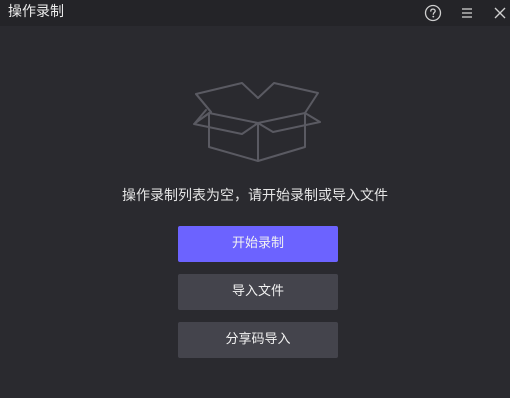  I want to click on empty-state-message: 操作录制列表为空，请开始录制或导入文件, so click(255, 196).